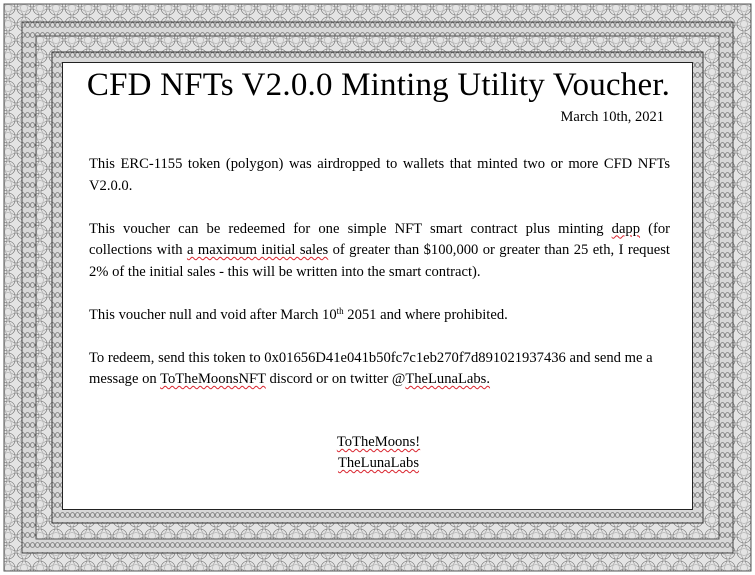 This screenshot has width=755, height=575. Describe the element at coordinates (335, 379) in the screenshot. I see `paragraph-how-to-redeem-part2: discord or on twitter @` at that location.